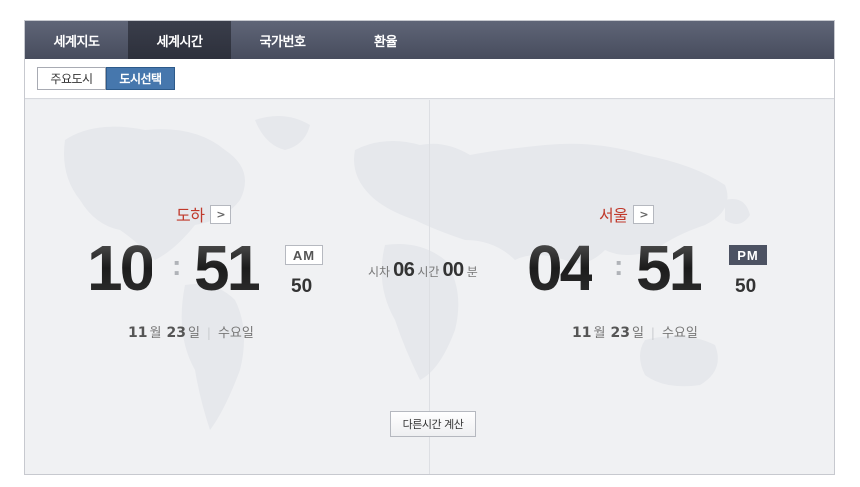  I want to click on right-ampm-badge: PM, so click(748, 255).